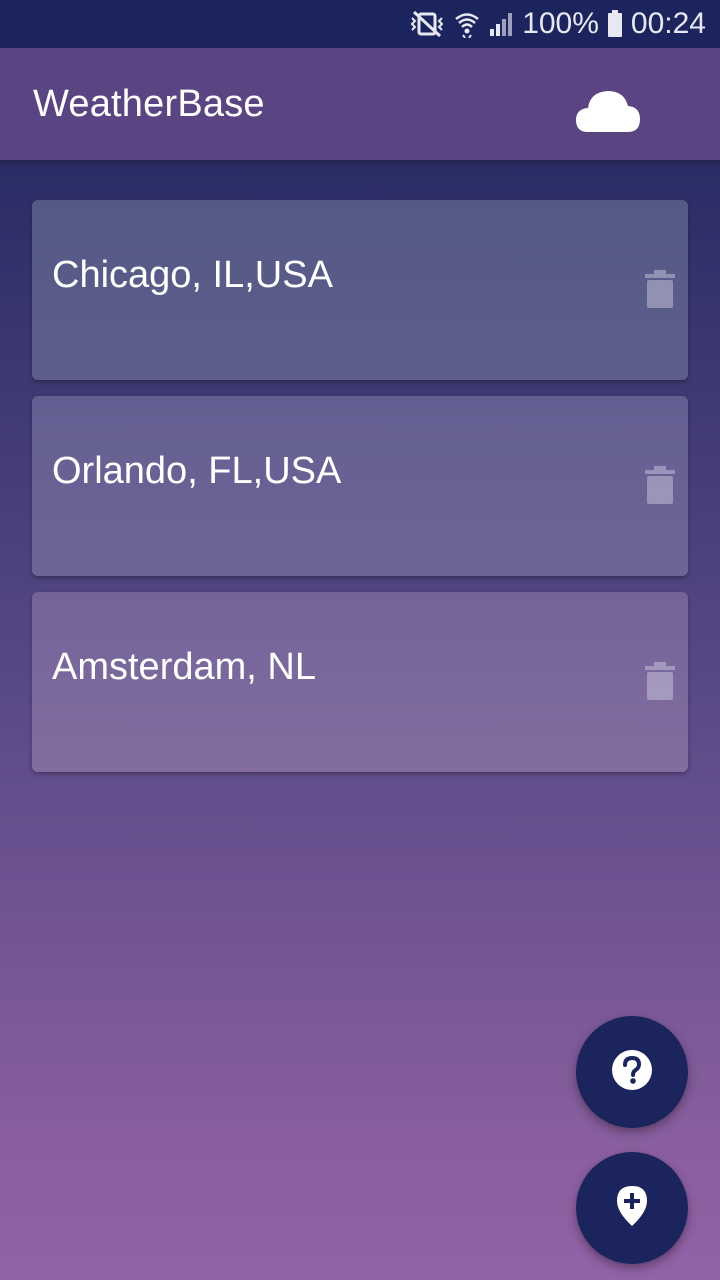 The height and width of the screenshot is (1280, 720). I want to click on city-name: Amsterdam, NL, so click(184, 667).